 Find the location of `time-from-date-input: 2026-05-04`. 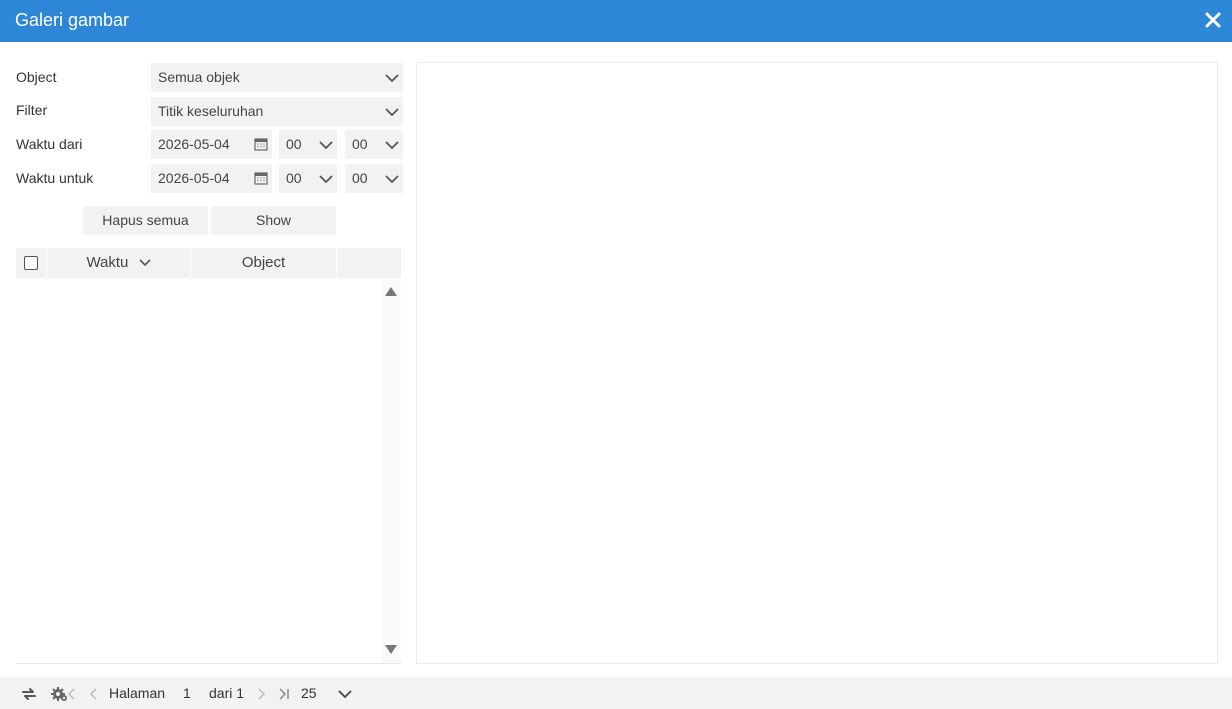

time-from-date-input: 2026-05-04 is located at coordinates (211, 144).